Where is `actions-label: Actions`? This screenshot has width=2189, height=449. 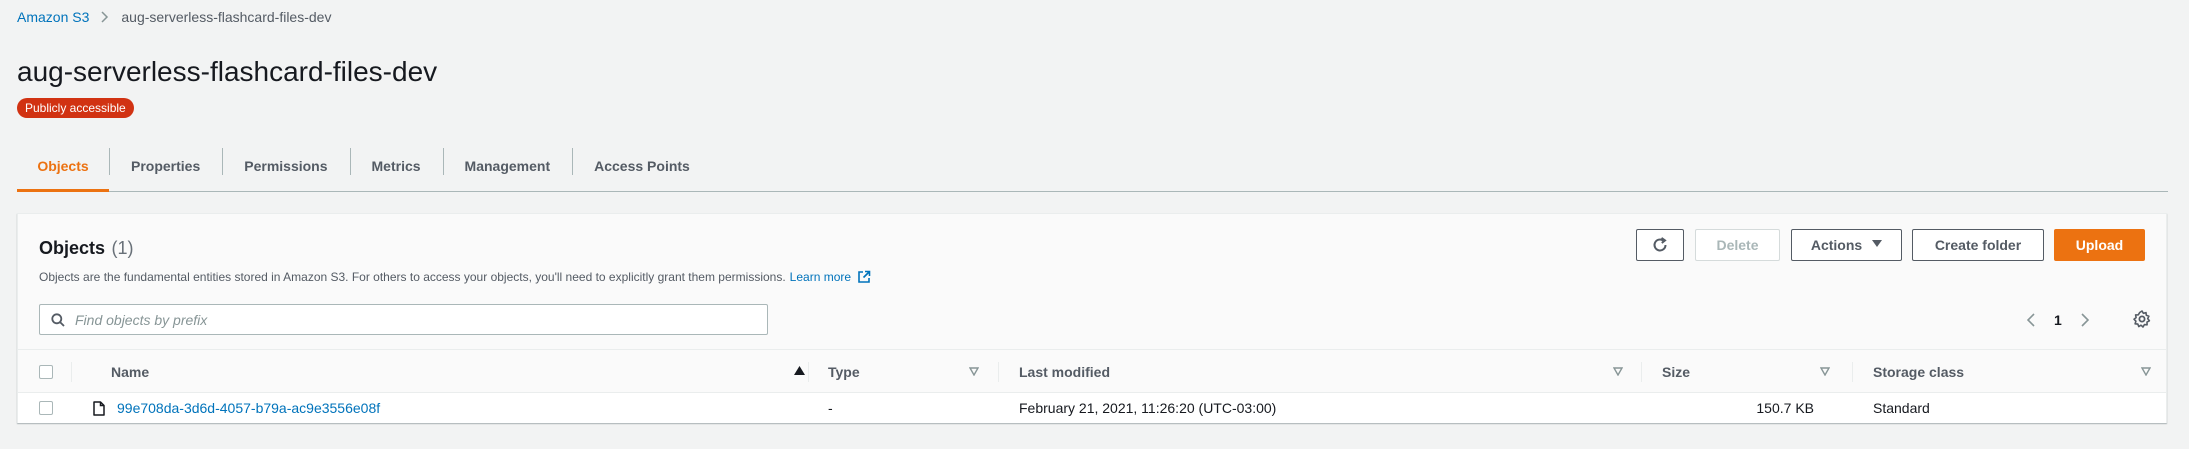
actions-label: Actions is located at coordinates (1836, 245).